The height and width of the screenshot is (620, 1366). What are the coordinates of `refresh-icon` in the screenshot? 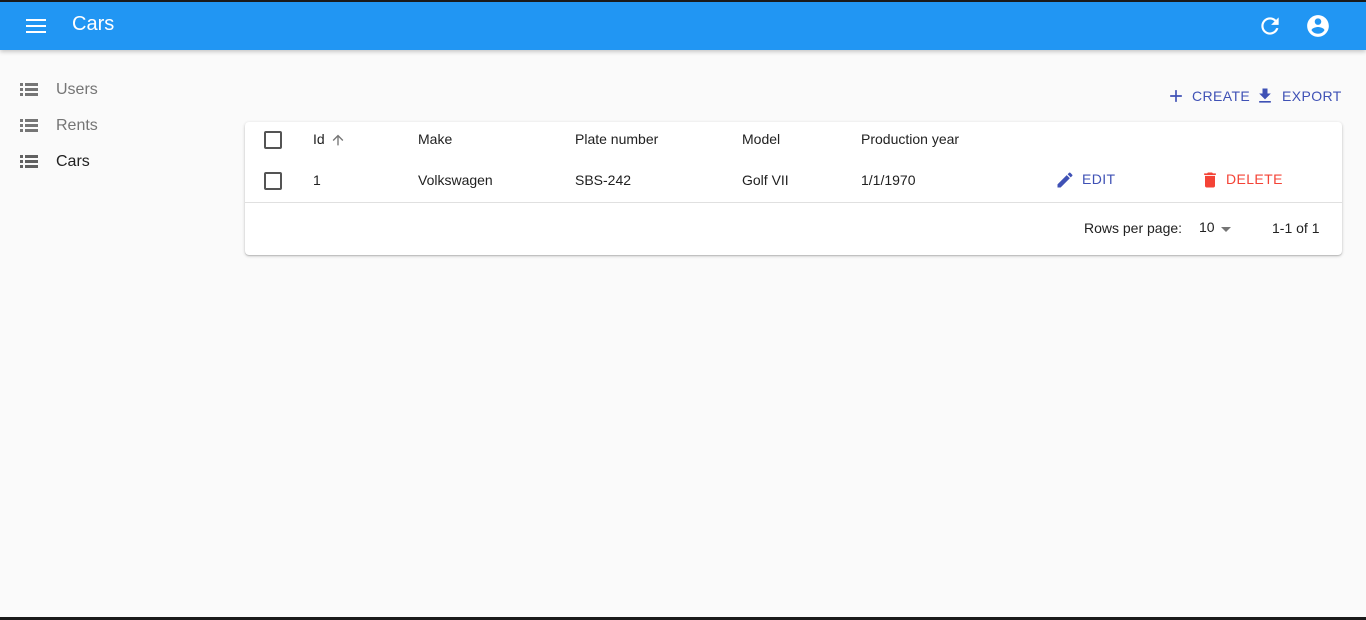 It's located at (1270, 26).